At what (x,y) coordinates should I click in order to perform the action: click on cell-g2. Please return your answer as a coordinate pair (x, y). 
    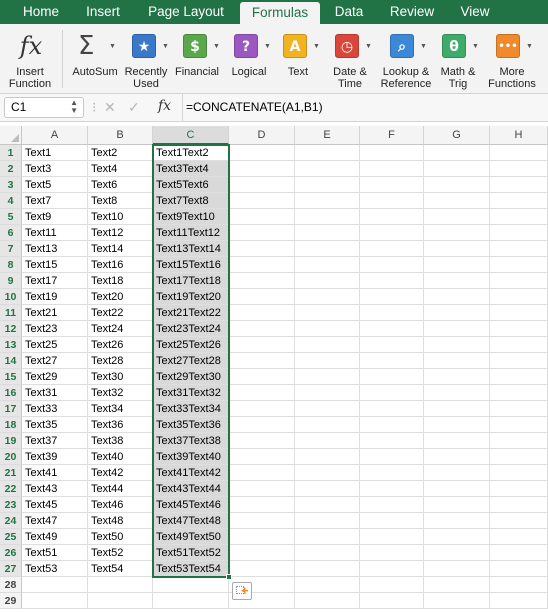
    Looking at the image, I should click on (457, 169).